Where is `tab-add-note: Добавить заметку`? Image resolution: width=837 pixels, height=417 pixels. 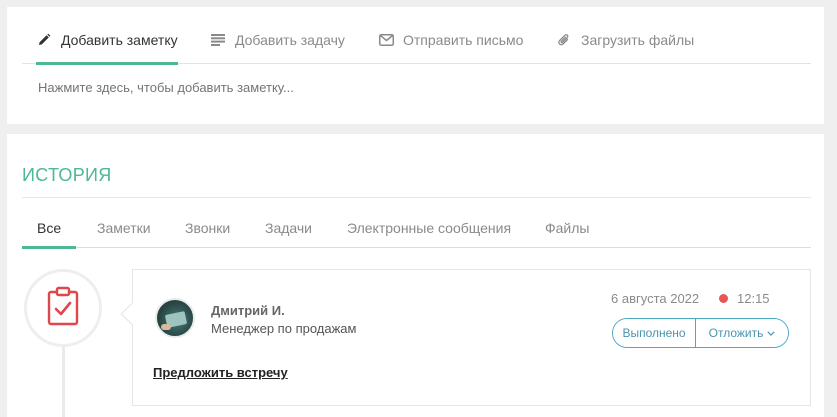 tab-add-note: Добавить заметку is located at coordinates (107, 48).